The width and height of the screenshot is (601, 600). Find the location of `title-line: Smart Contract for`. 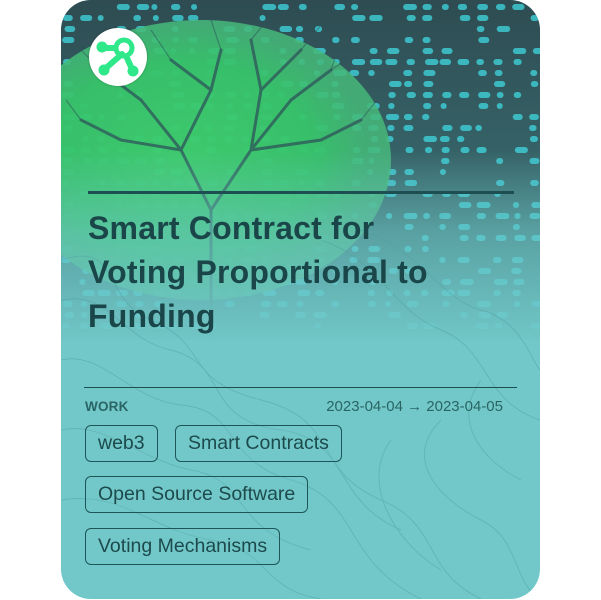

title-line: Smart Contract for is located at coordinates (231, 228).